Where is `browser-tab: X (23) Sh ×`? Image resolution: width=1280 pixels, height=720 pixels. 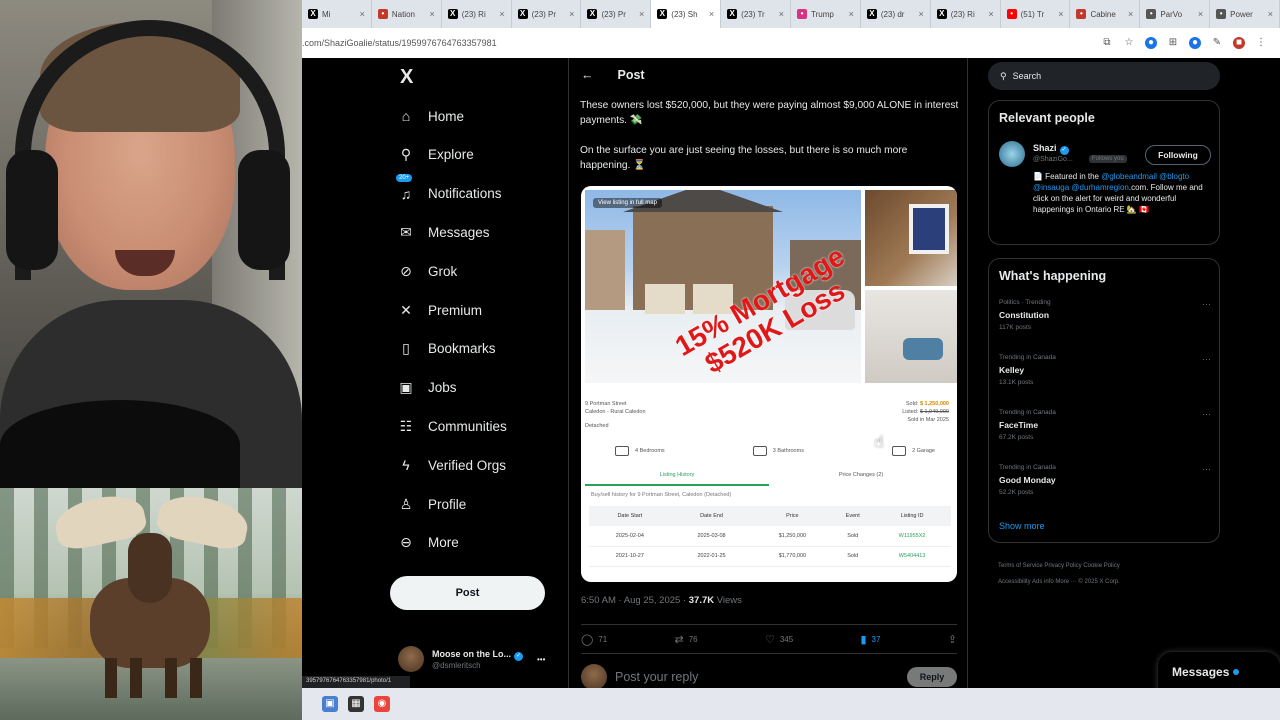
browser-tab: X (23) Sh × is located at coordinates (686, 14).